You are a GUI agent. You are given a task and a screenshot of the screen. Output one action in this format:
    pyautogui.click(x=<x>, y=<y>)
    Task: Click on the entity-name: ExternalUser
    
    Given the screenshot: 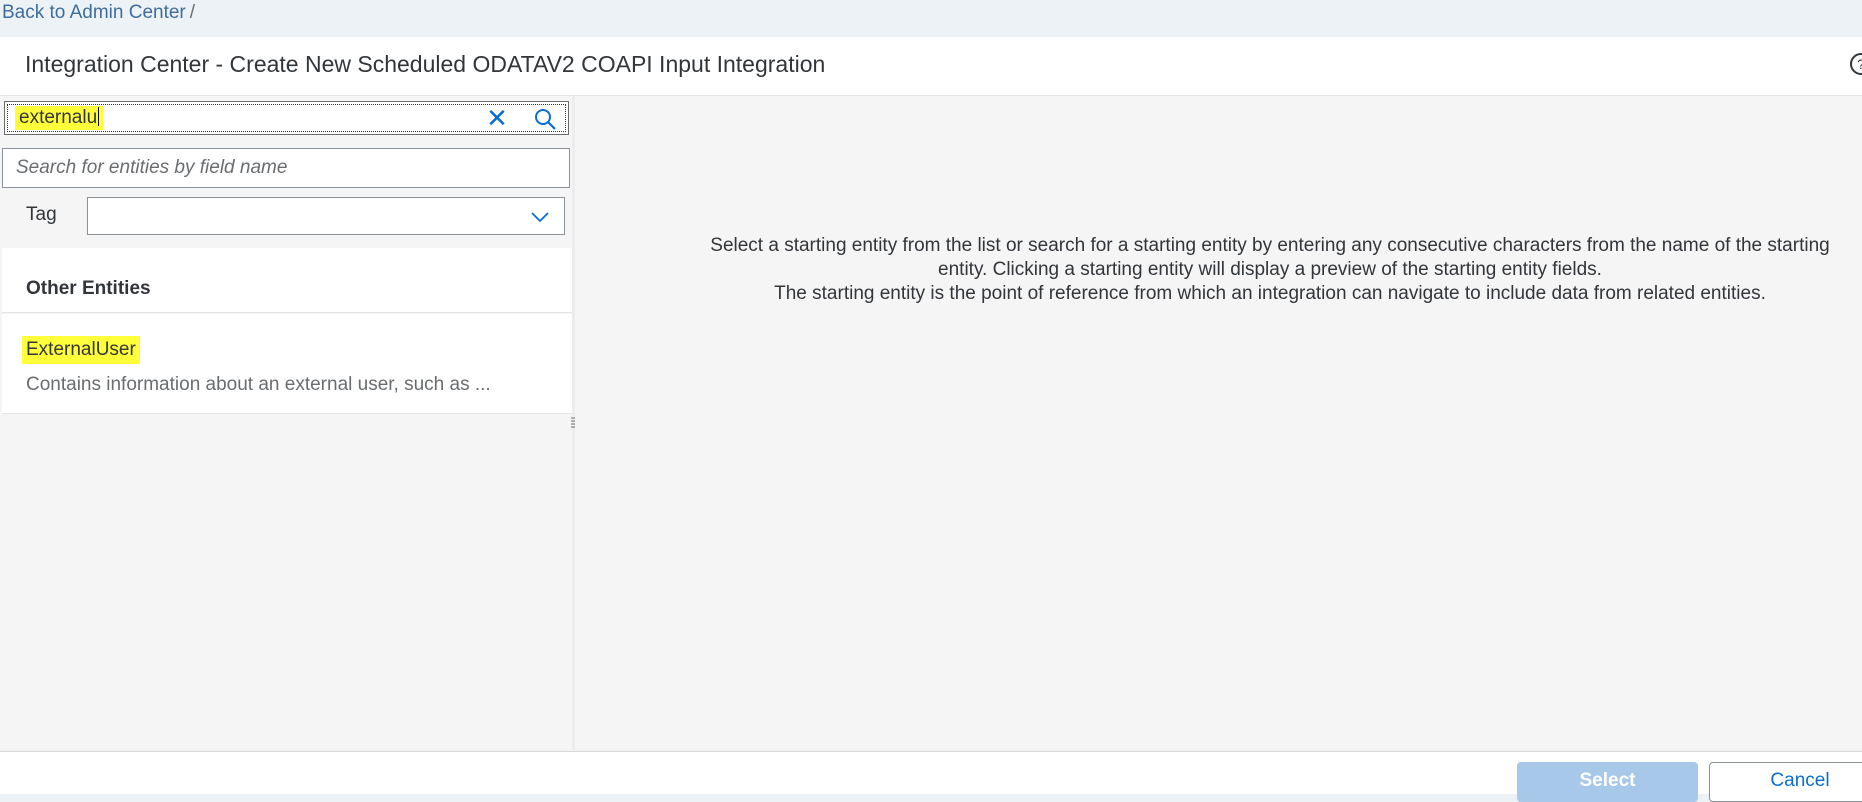 What is the action you would take?
    pyautogui.click(x=81, y=350)
    